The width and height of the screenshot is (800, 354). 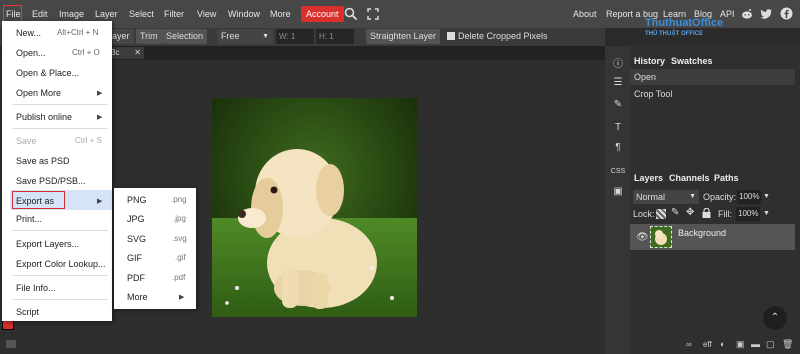 What do you see at coordinates (618, 62) in the screenshot?
I see `info-icon: ⓘ` at bounding box center [618, 62].